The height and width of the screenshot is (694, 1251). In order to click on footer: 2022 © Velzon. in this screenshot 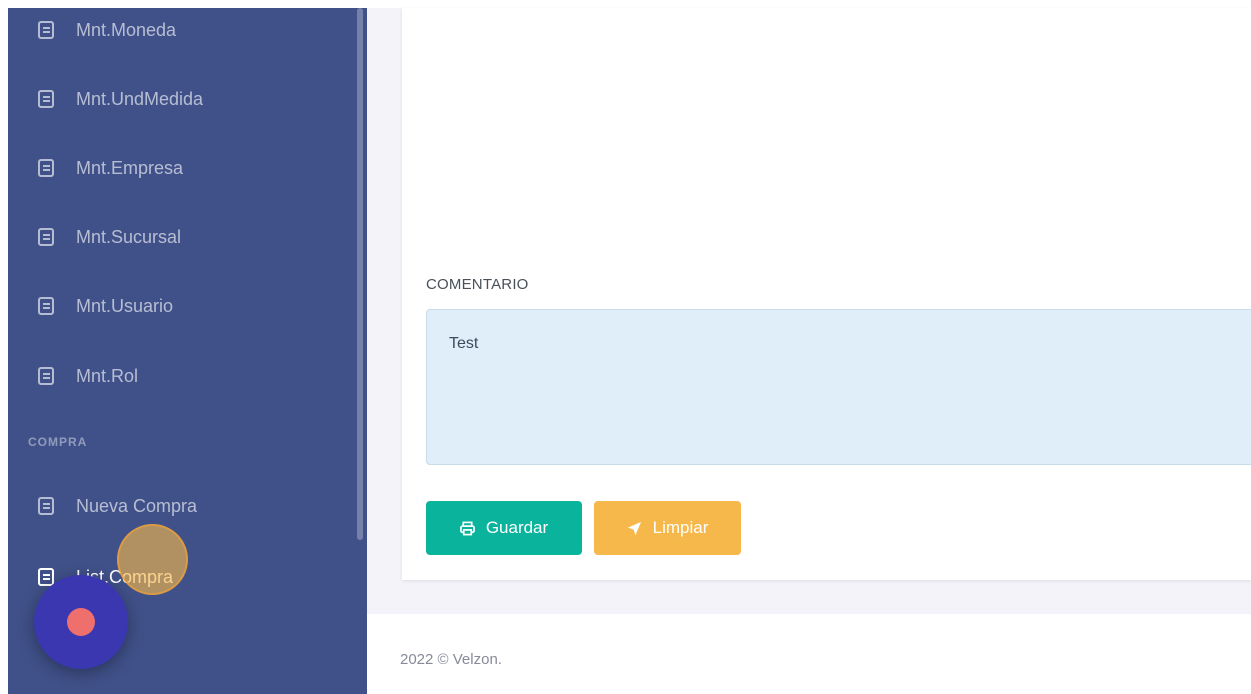, I will do `click(809, 654)`.